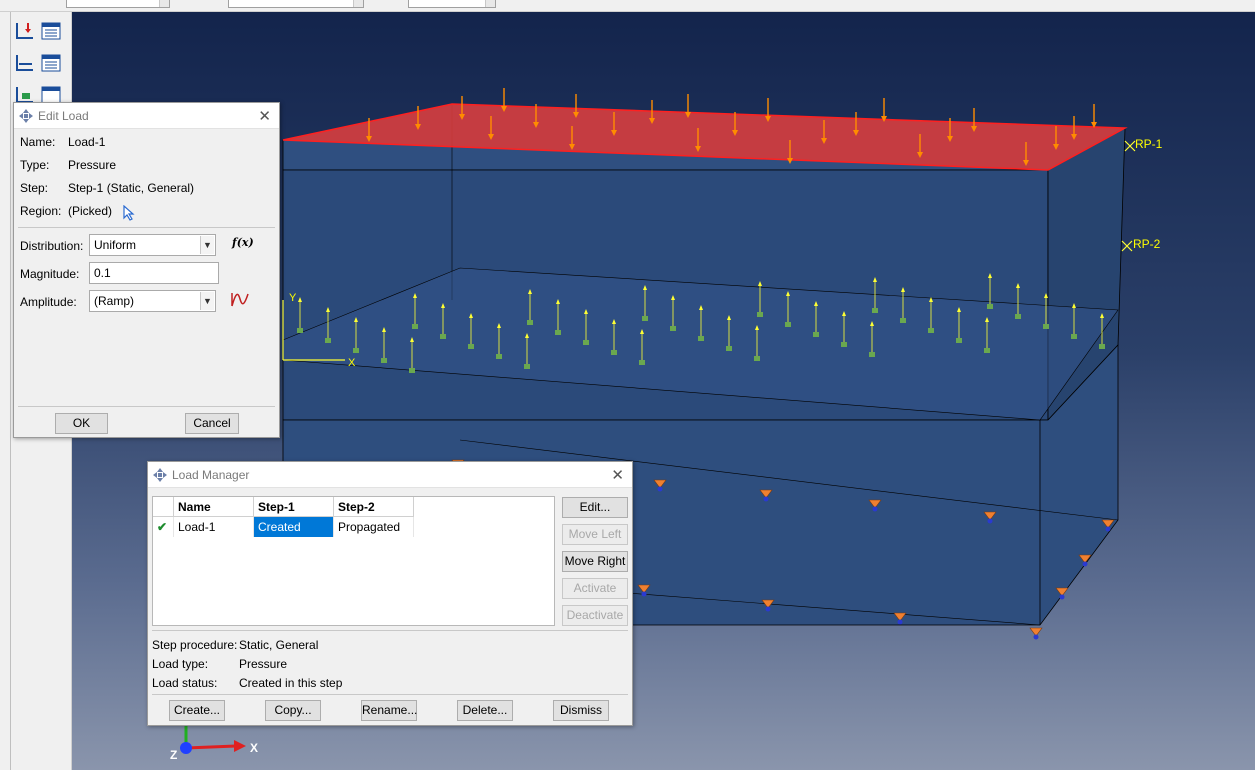 This screenshot has height=770, width=1255. Describe the element at coordinates (212, 423) in the screenshot. I see `cancel-button: Cancel` at that location.